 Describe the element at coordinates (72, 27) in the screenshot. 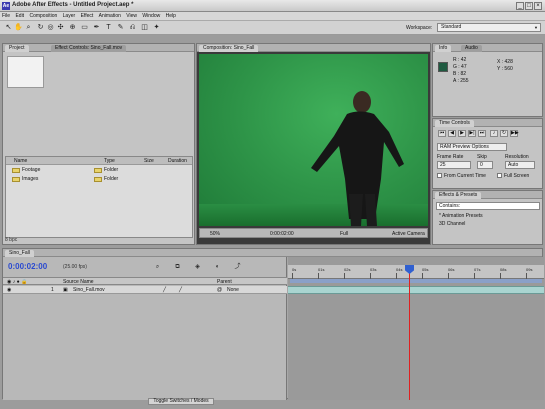

I see `pan-behind-tool-icon: ⊕` at that location.